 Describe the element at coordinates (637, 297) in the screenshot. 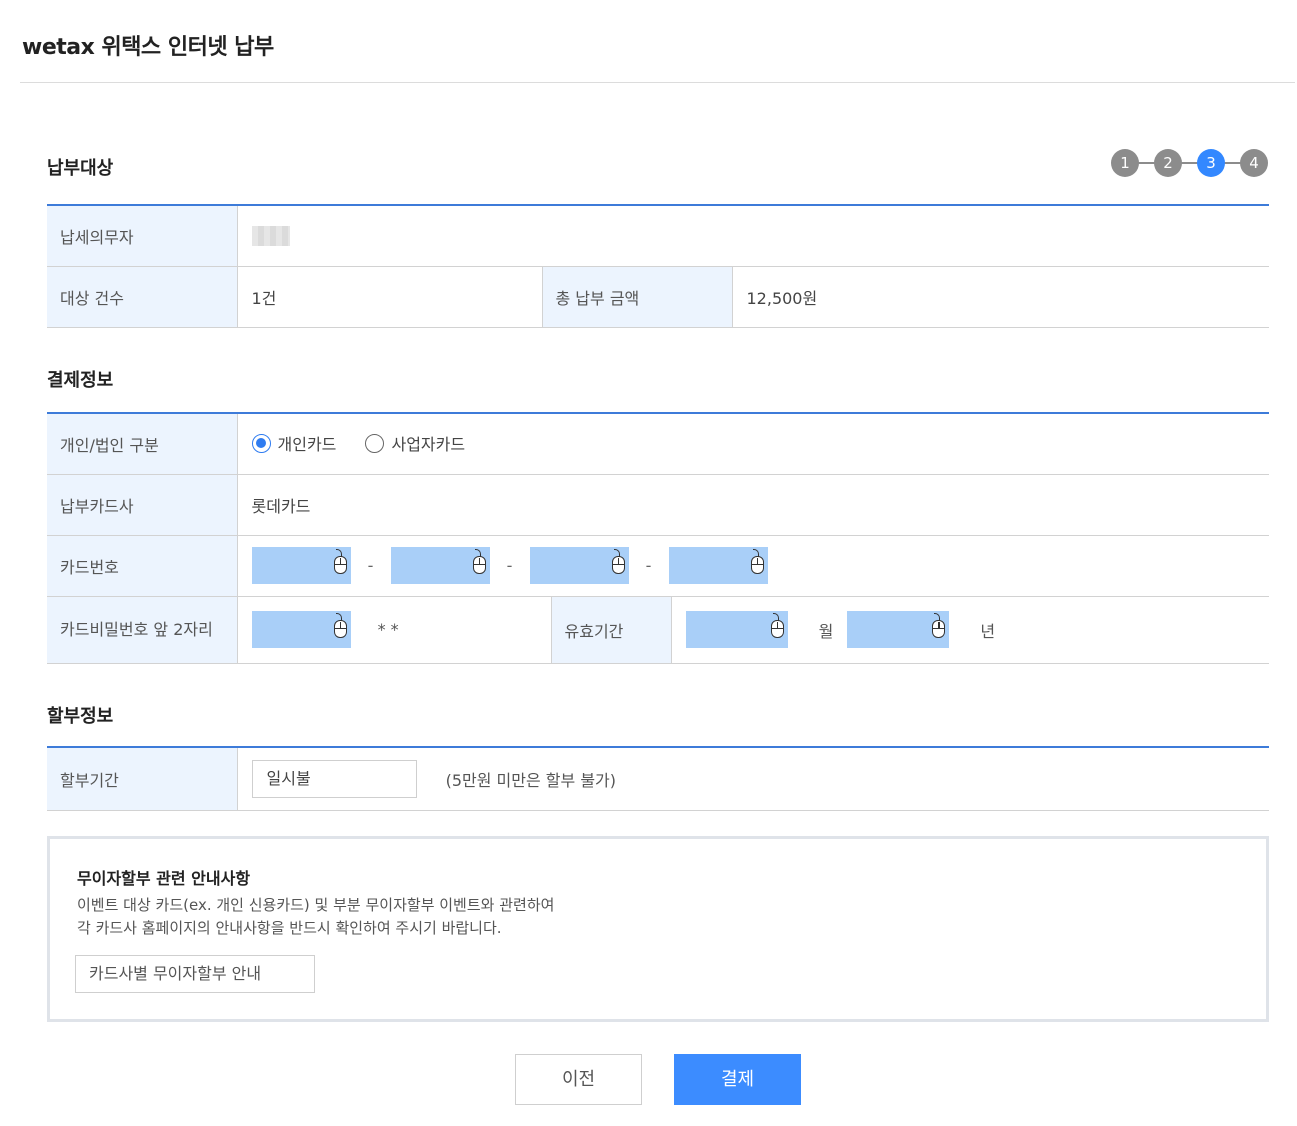

I see `total-label: 총 납부 금액` at that location.